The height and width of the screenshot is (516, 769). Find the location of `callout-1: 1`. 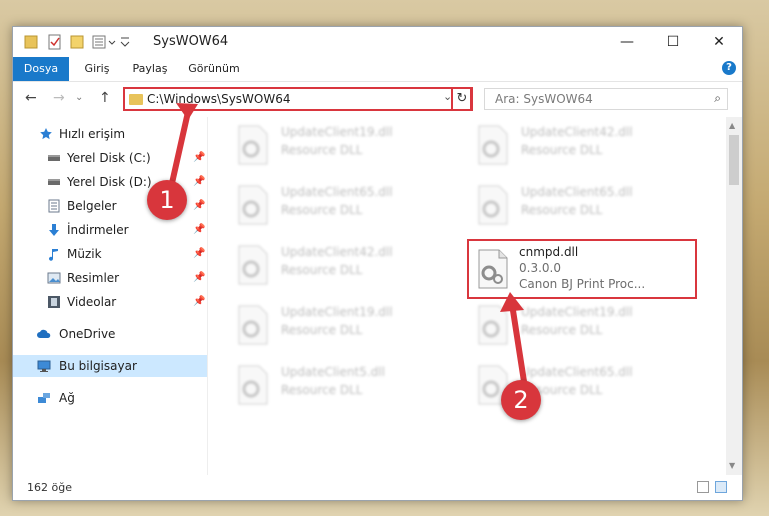

callout-1: 1 is located at coordinates (167, 200).